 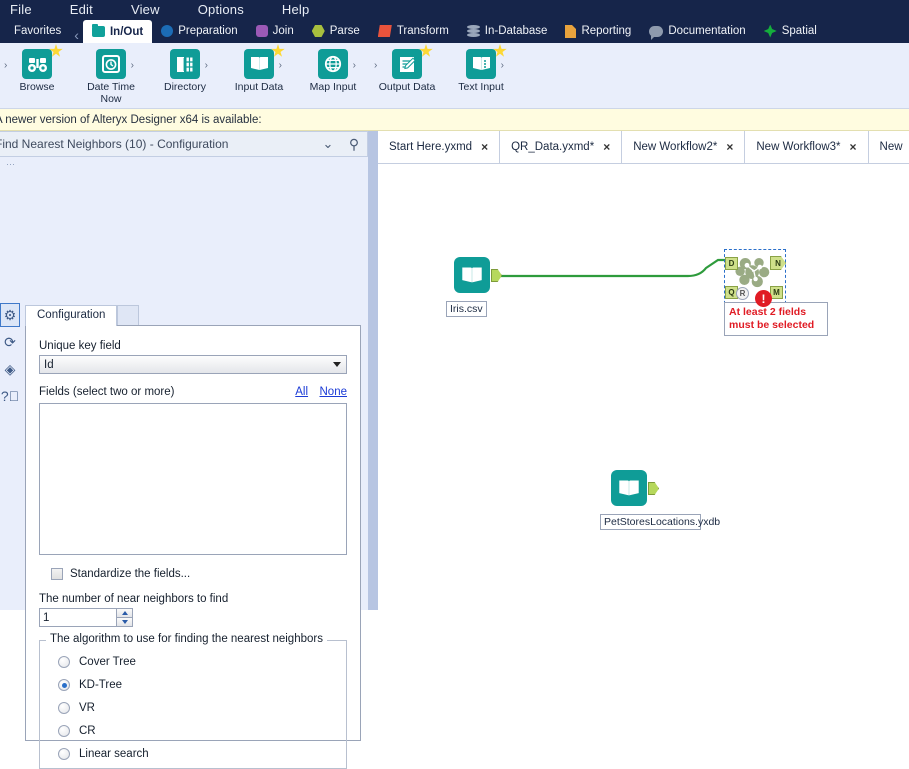 I want to click on category-documentation: Documentation, so click(x=697, y=31).